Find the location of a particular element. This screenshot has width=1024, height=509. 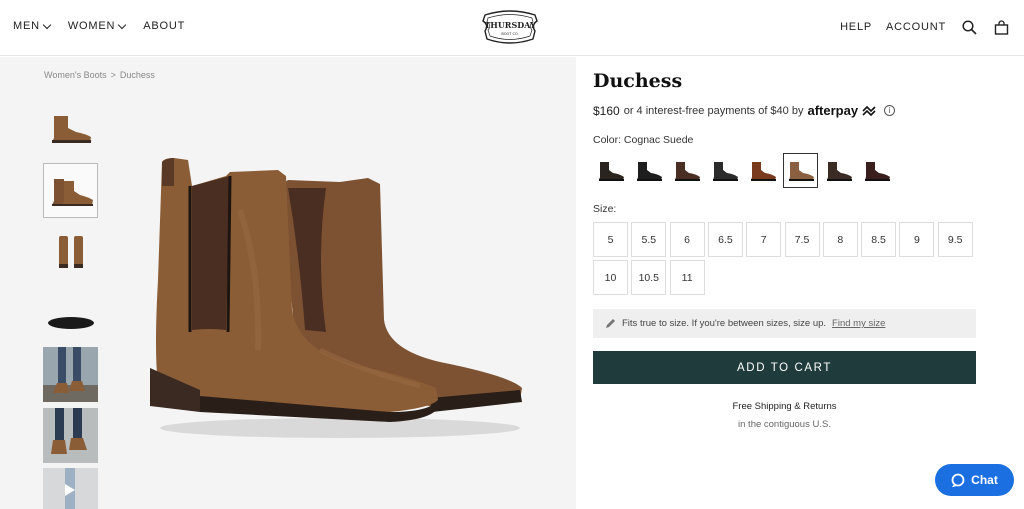

chat-button: Chat is located at coordinates (974, 480).